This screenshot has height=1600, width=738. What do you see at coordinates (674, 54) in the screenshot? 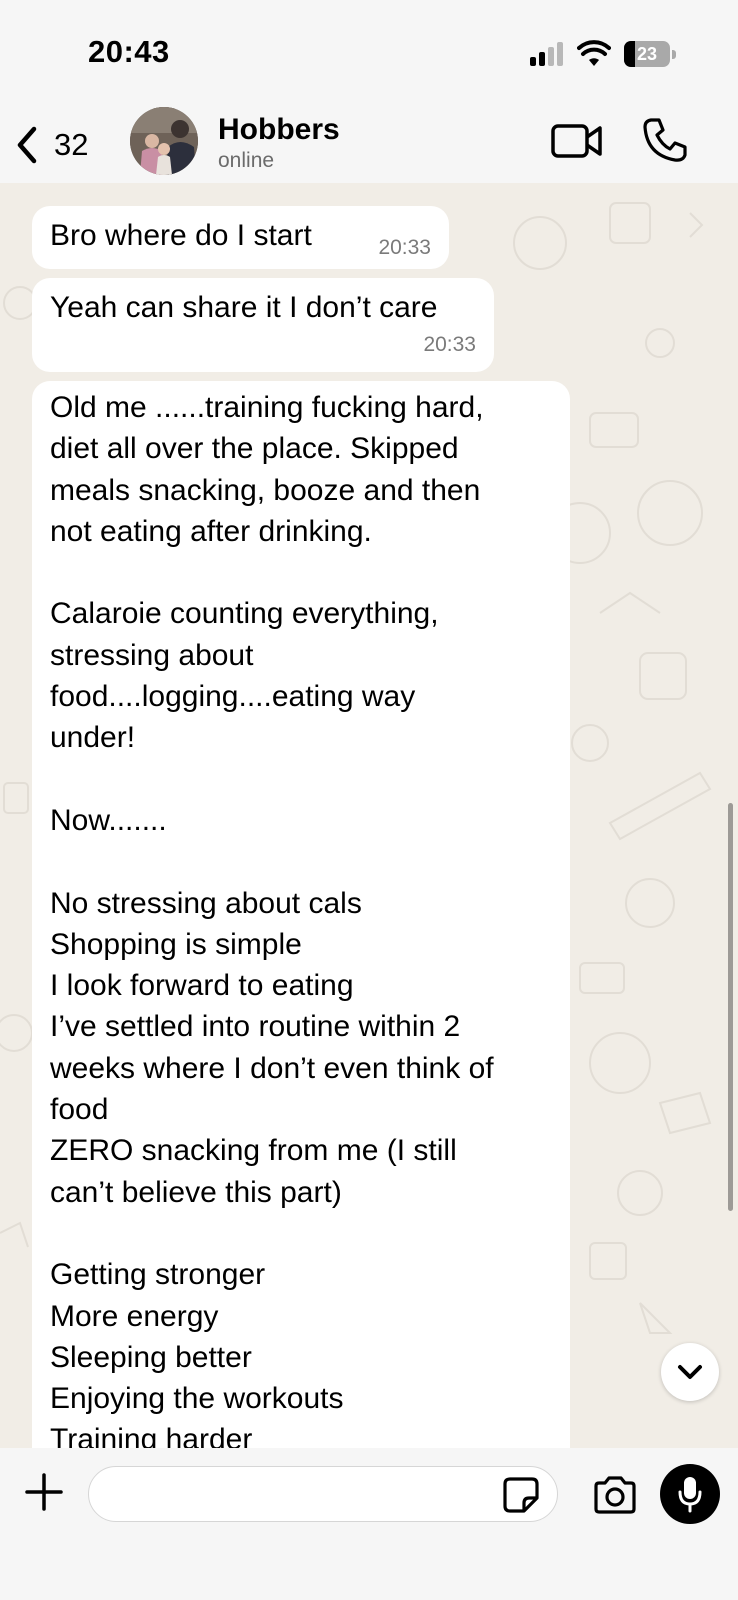
I see `battery-nub` at bounding box center [674, 54].